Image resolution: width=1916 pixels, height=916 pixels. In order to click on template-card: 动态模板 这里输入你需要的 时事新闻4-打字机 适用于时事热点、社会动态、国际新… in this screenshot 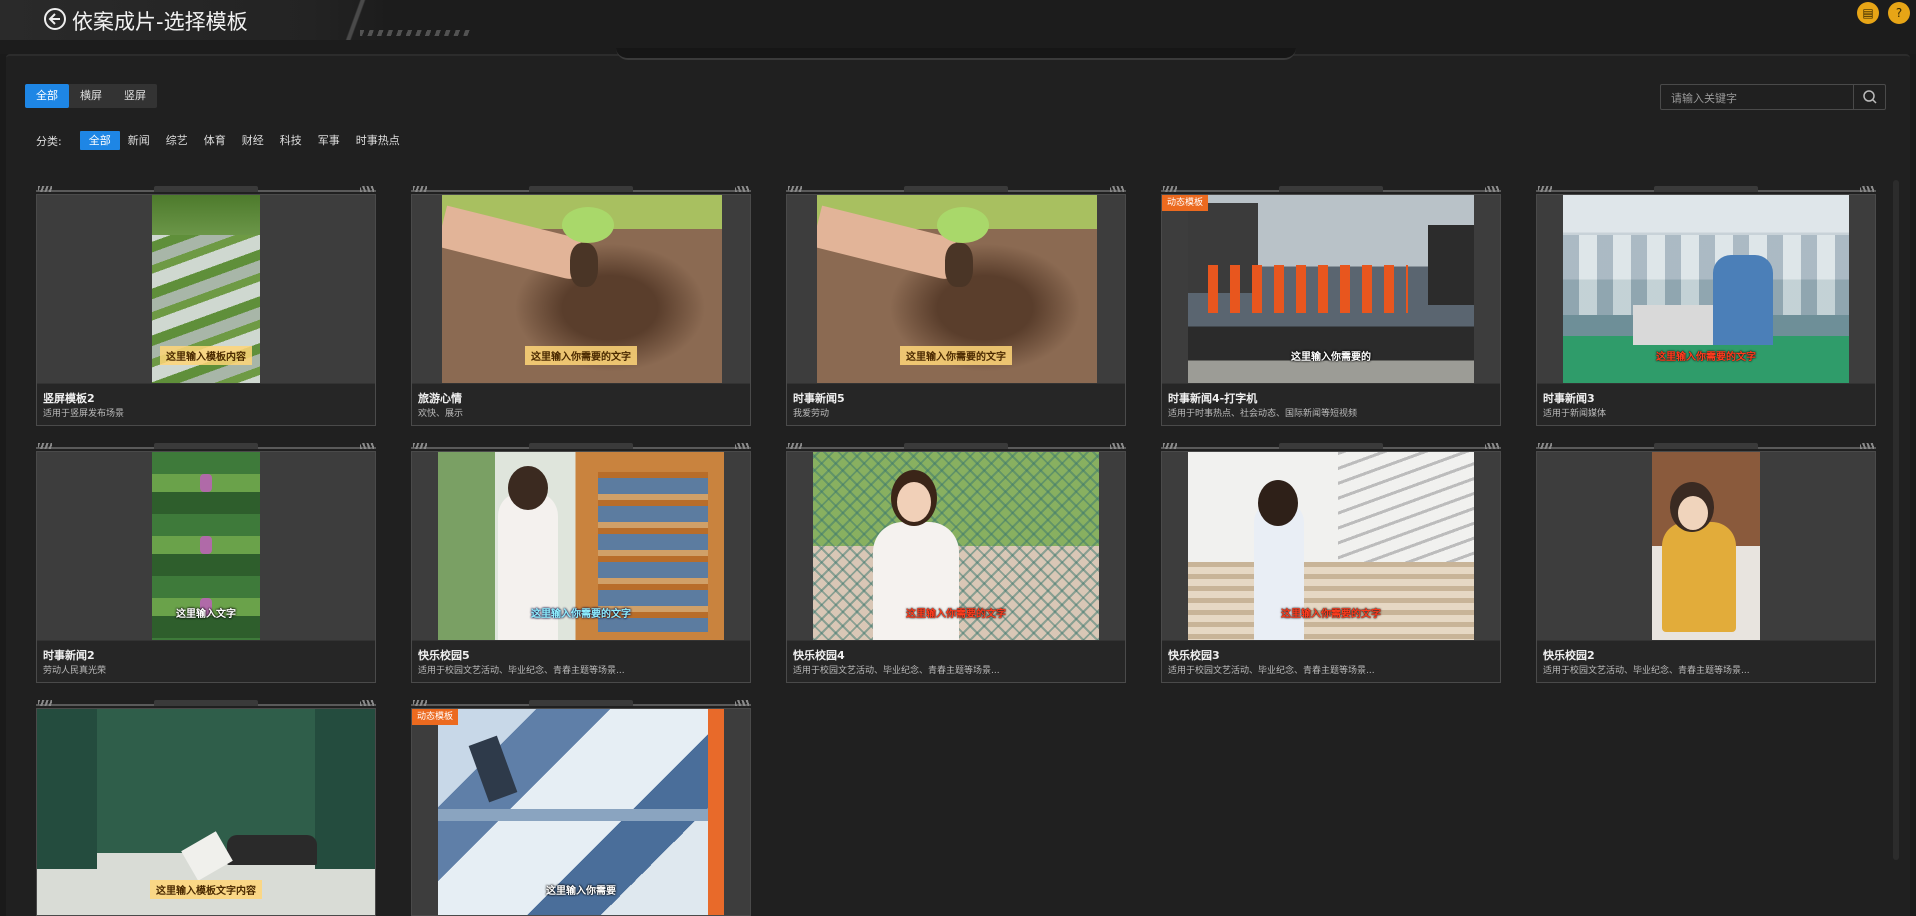, I will do `click(1331, 306)`.